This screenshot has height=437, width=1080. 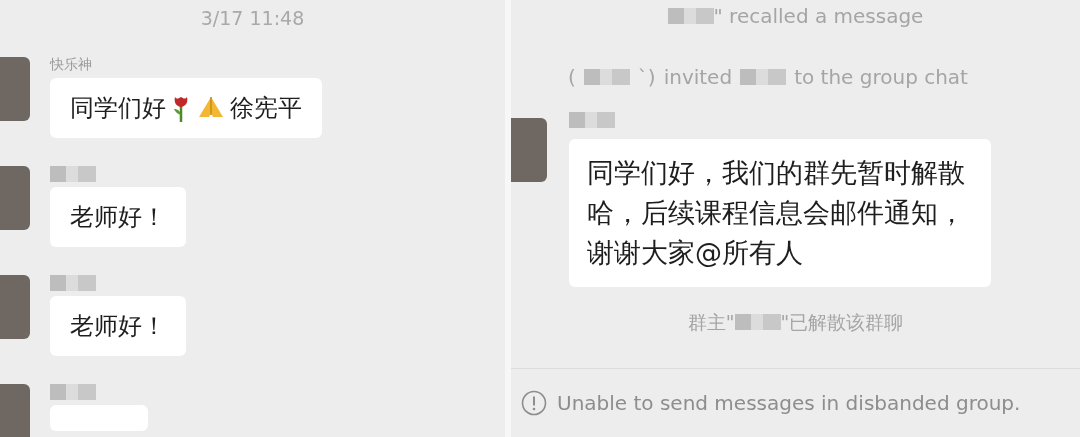 What do you see at coordinates (186, 108) in the screenshot?
I see `message-bubble: 同学们好 徐宪平` at bounding box center [186, 108].